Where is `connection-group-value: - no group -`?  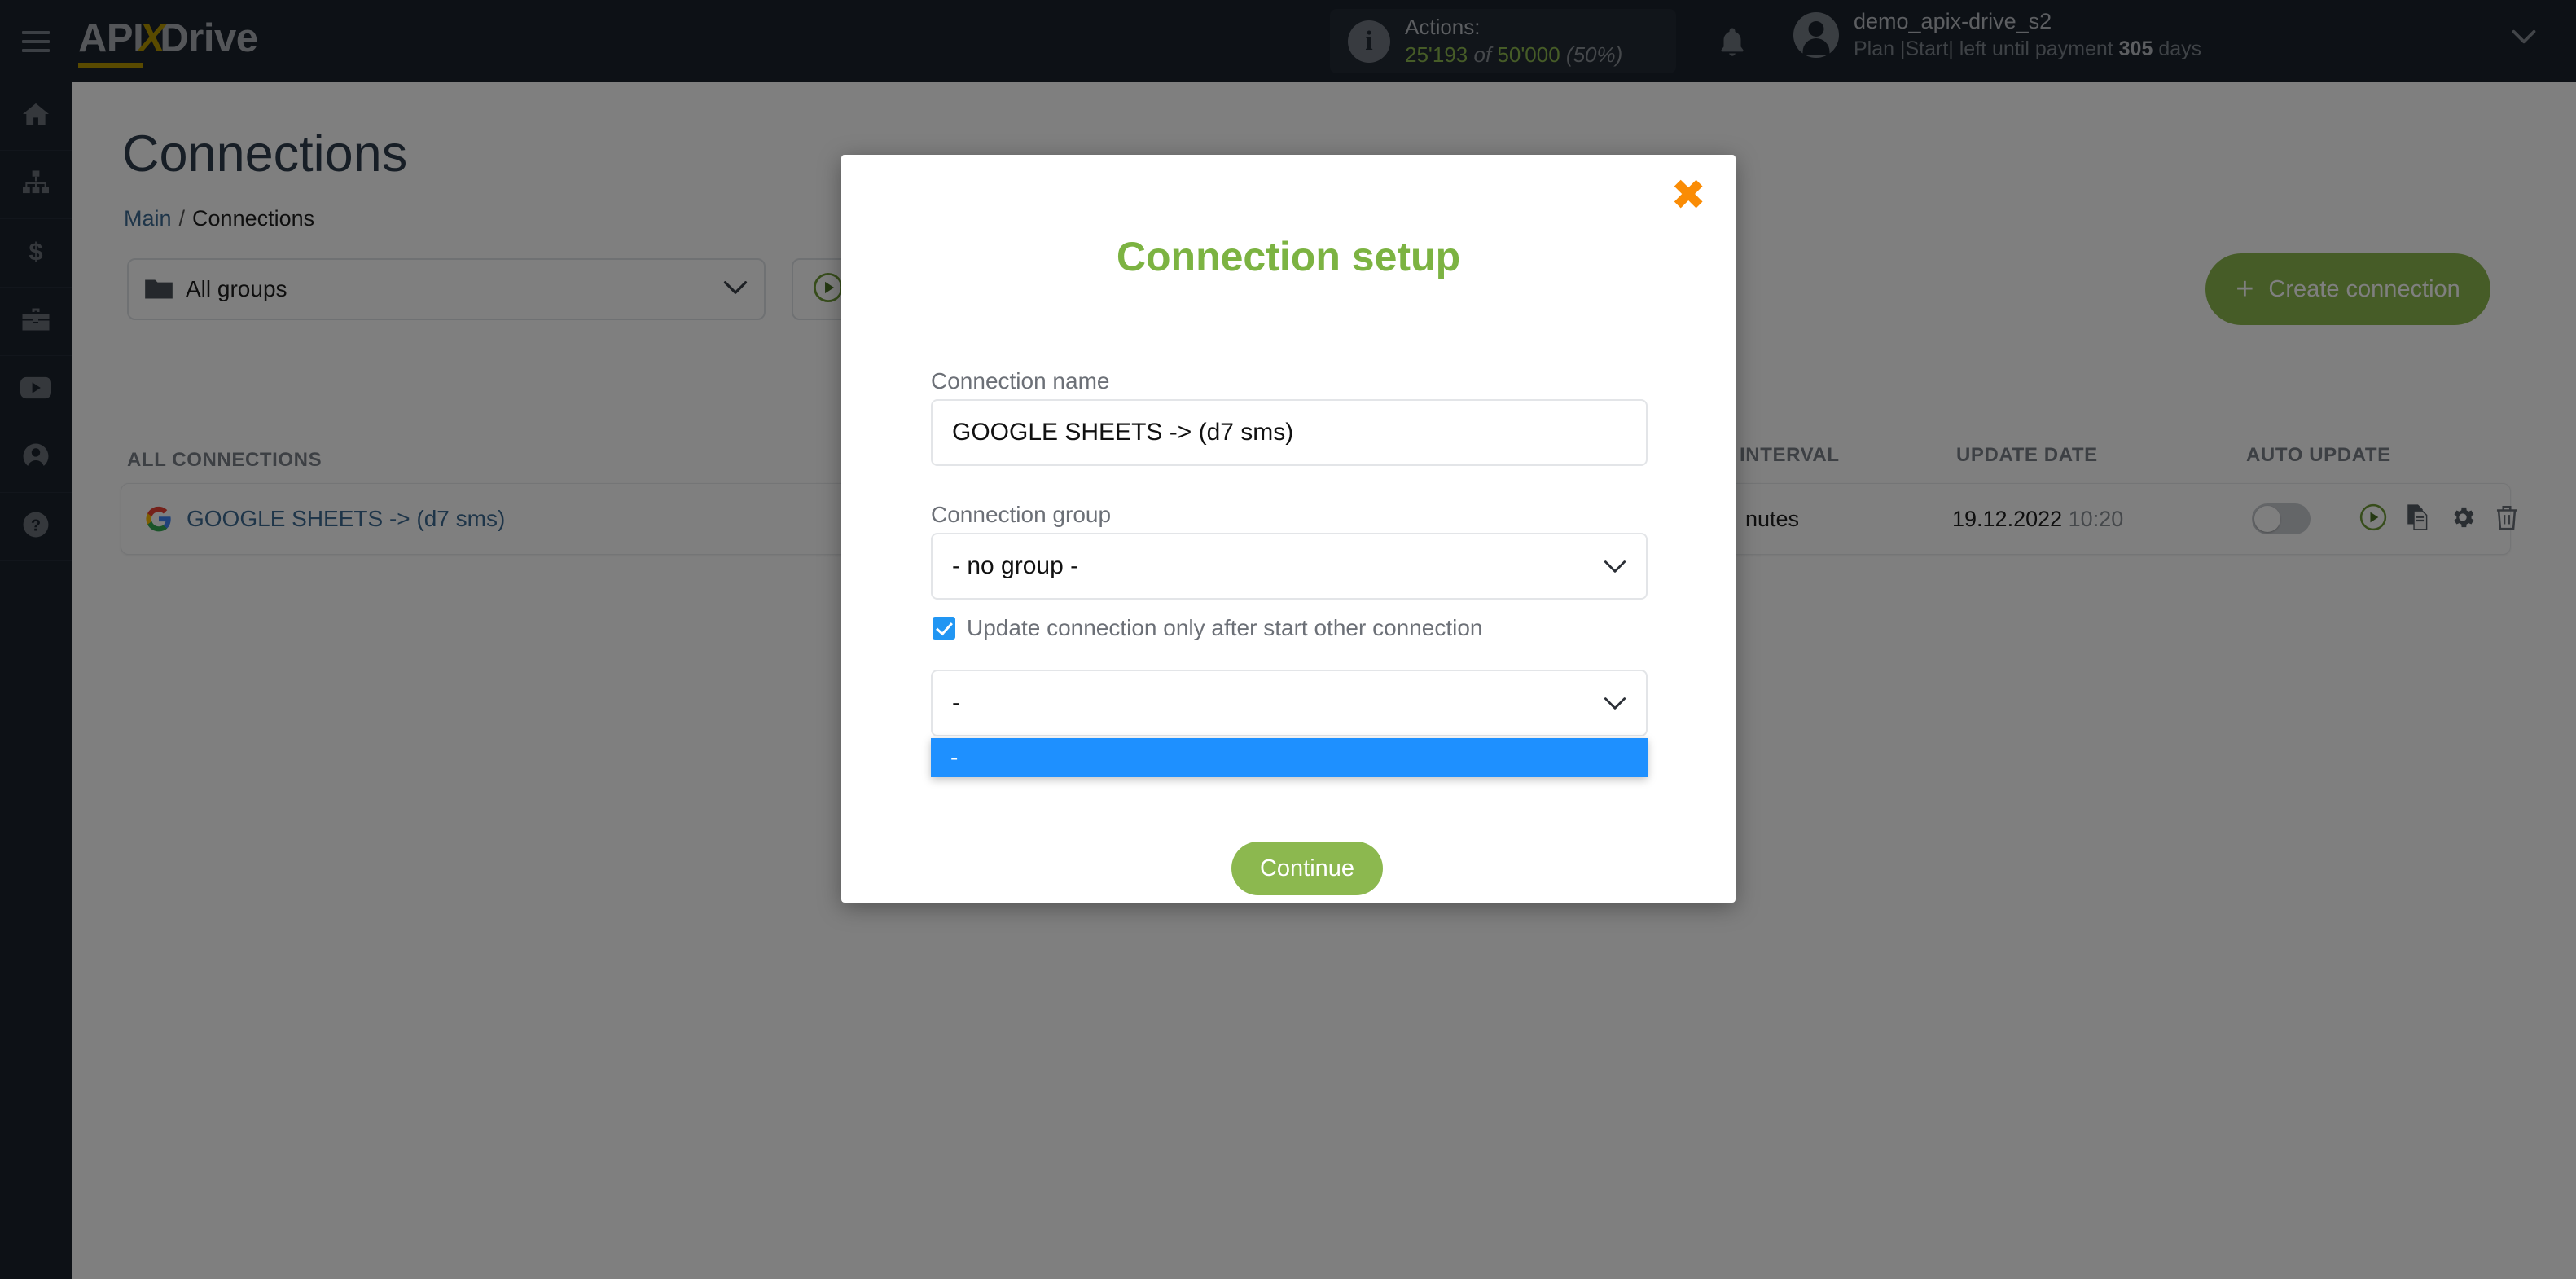
connection-group-value: - no group - is located at coordinates (1015, 566).